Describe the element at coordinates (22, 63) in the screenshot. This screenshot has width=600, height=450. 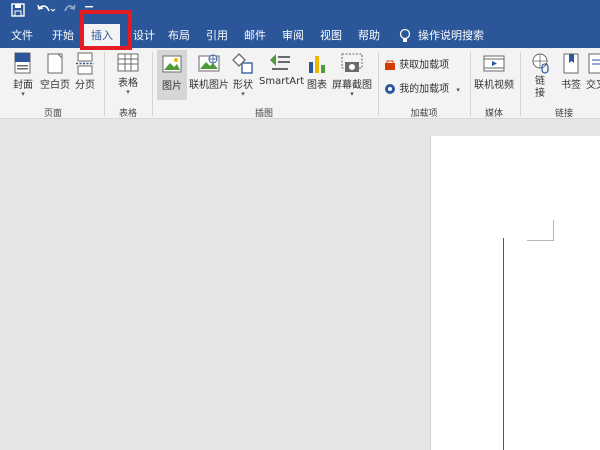
I see `cover-page-icon` at that location.